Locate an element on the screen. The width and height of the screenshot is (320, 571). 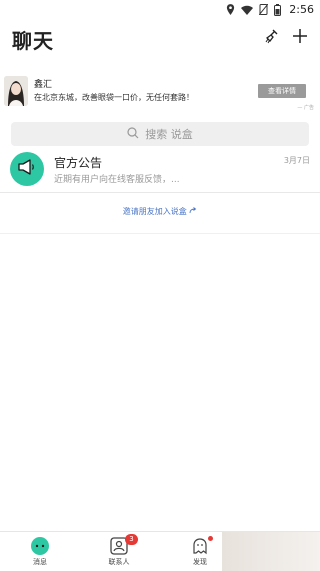
ad-tag-label: 广告 is located at coordinates (308, 108).